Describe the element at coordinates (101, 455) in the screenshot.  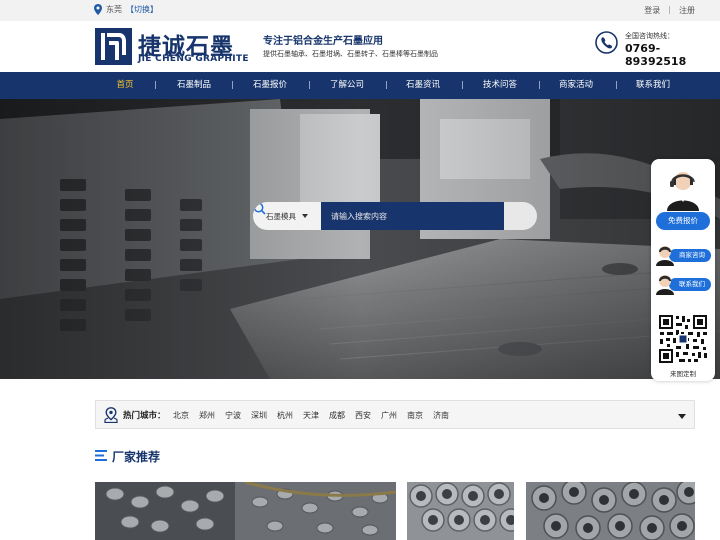
I see `section-title-icon` at that location.